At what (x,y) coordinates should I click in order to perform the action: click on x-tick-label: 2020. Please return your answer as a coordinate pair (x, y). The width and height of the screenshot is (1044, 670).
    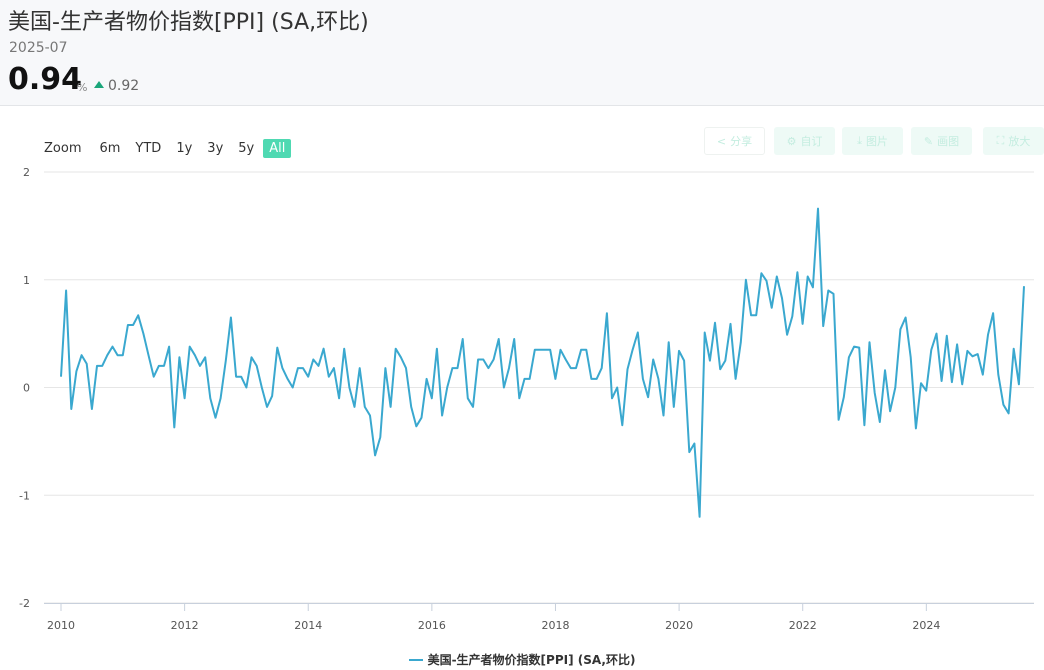
    Looking at the image, I should click on (679, 625).